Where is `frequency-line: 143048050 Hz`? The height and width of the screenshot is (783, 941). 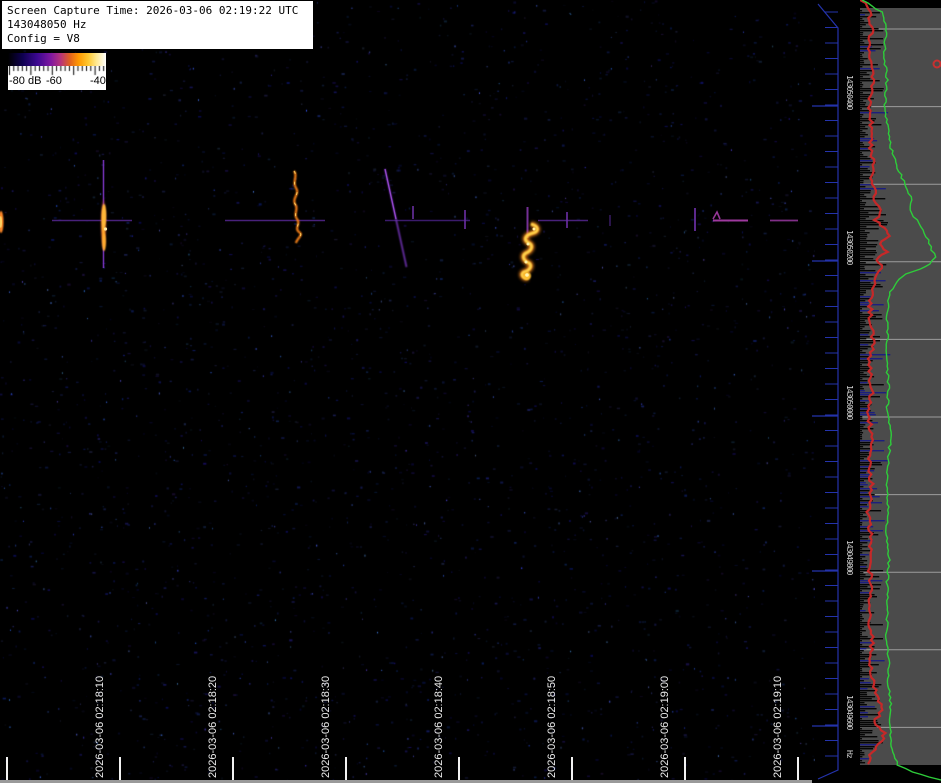 frequency-line: 143048050 Hz is located at coordinates (47, 24).